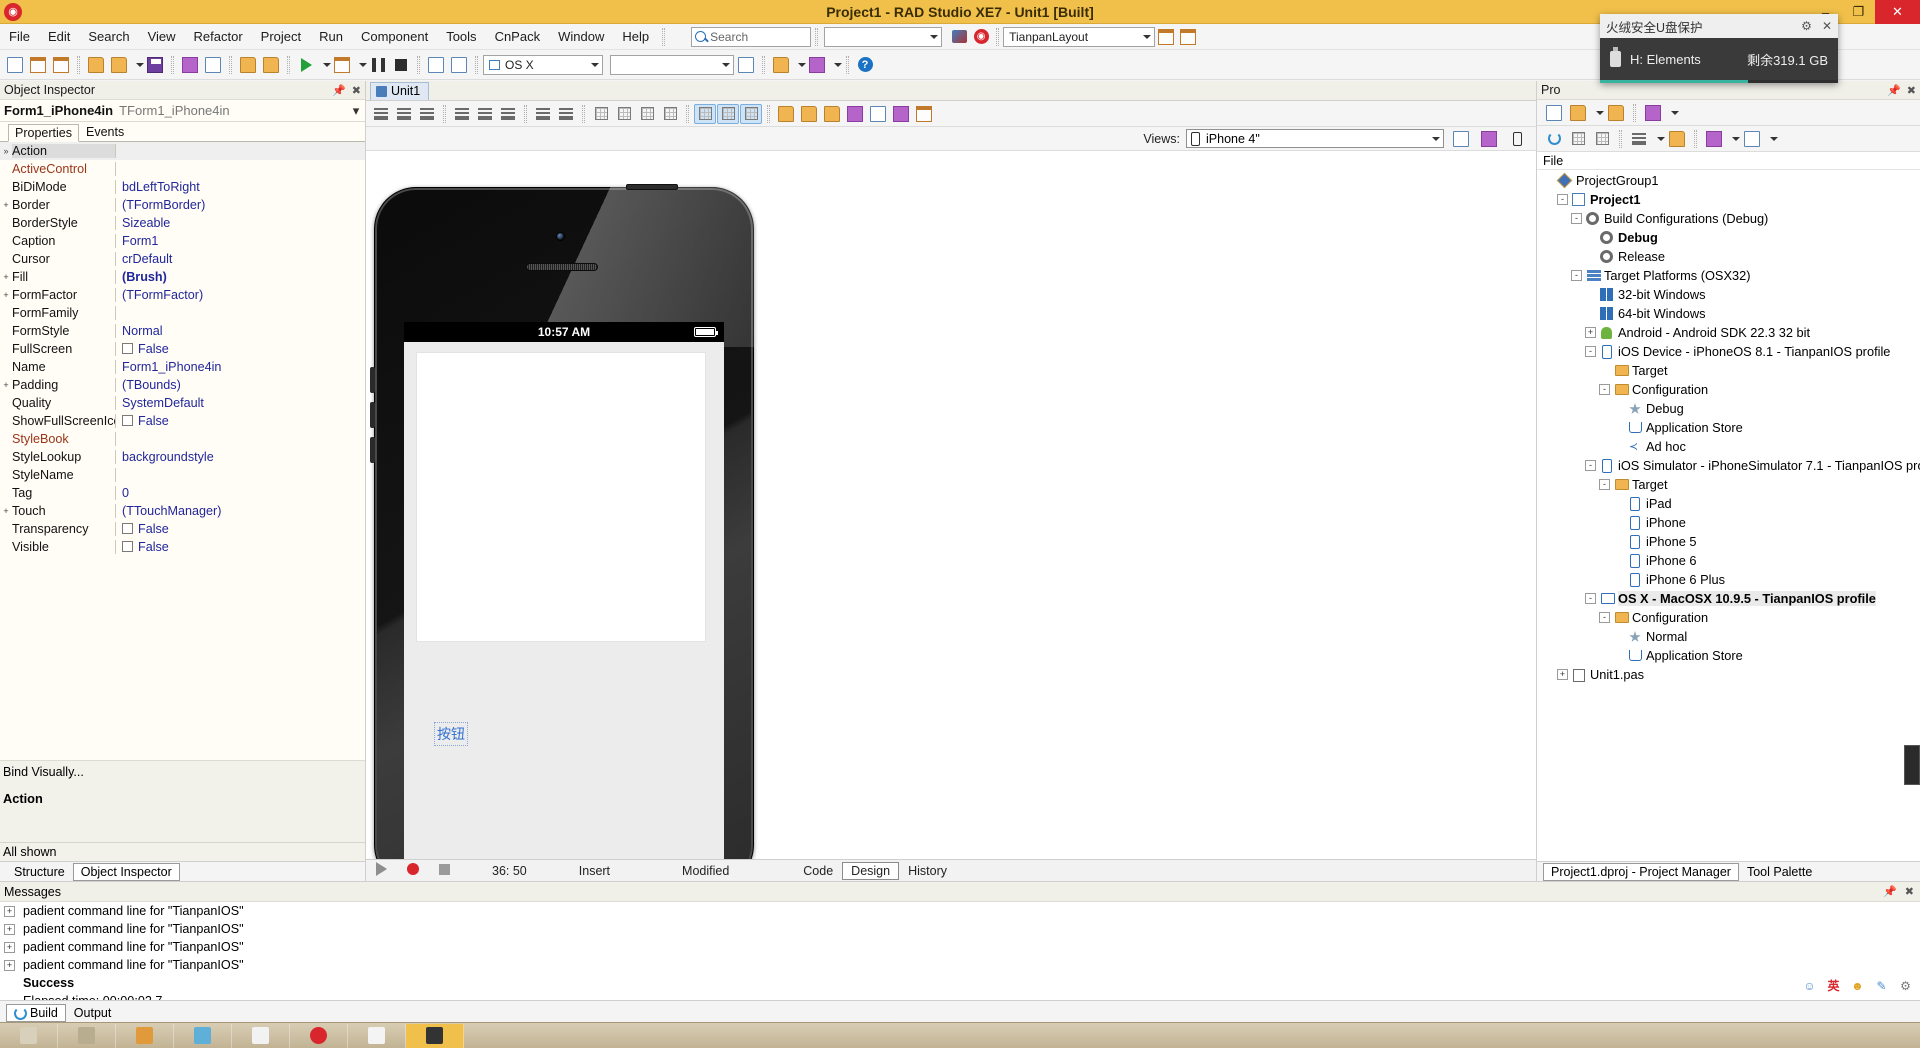  What do you see at coordinates (240, 241) in the screenshot?
I see `property-value: Form1` at bounding box center [240, 241].